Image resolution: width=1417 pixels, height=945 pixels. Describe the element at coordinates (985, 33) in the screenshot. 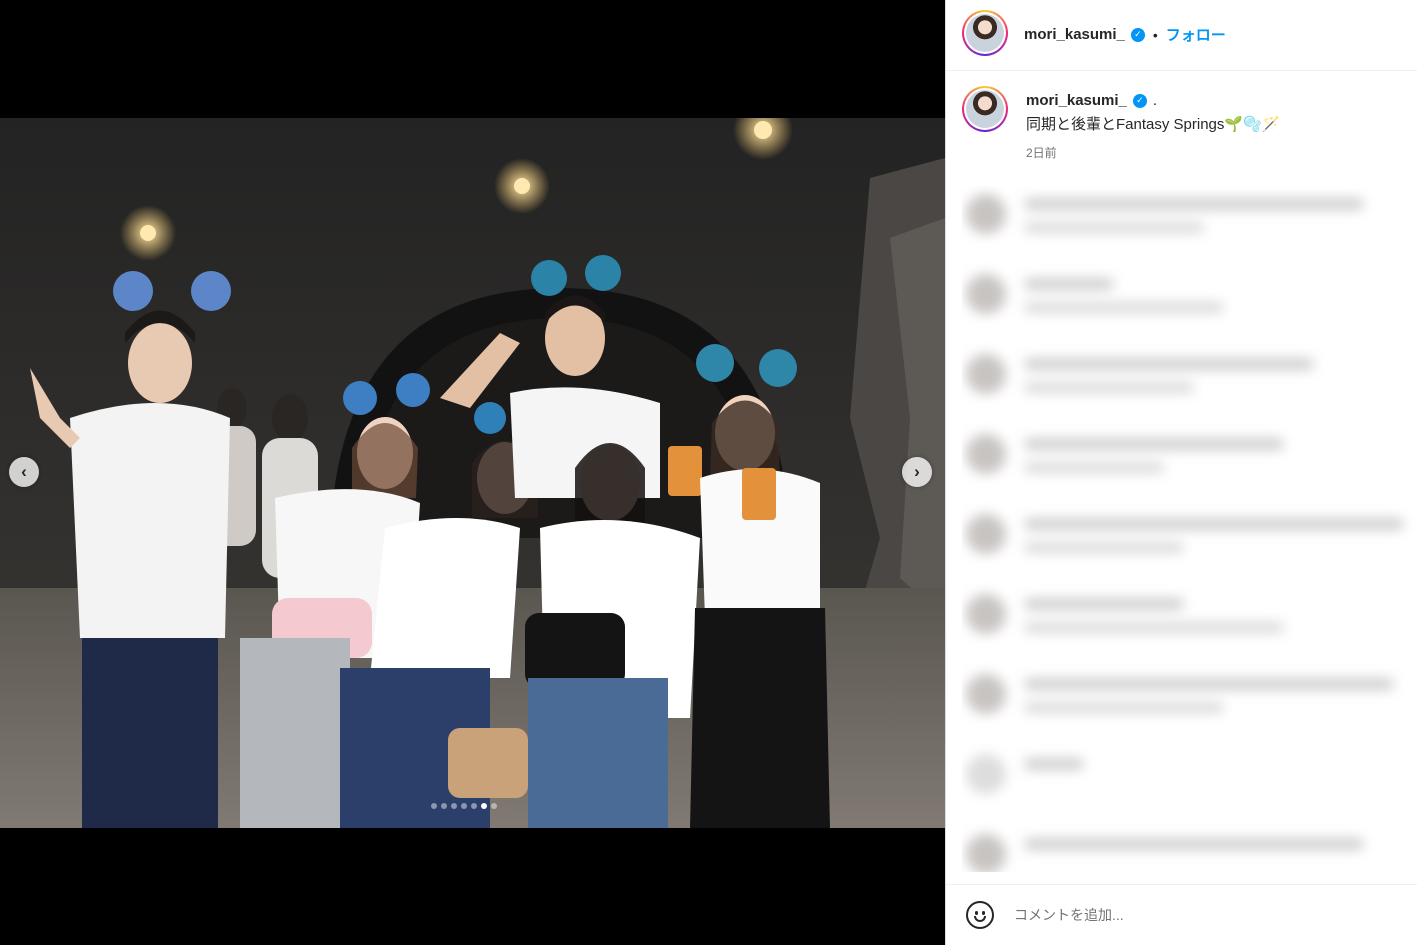

I see `author-avatar` at that location.